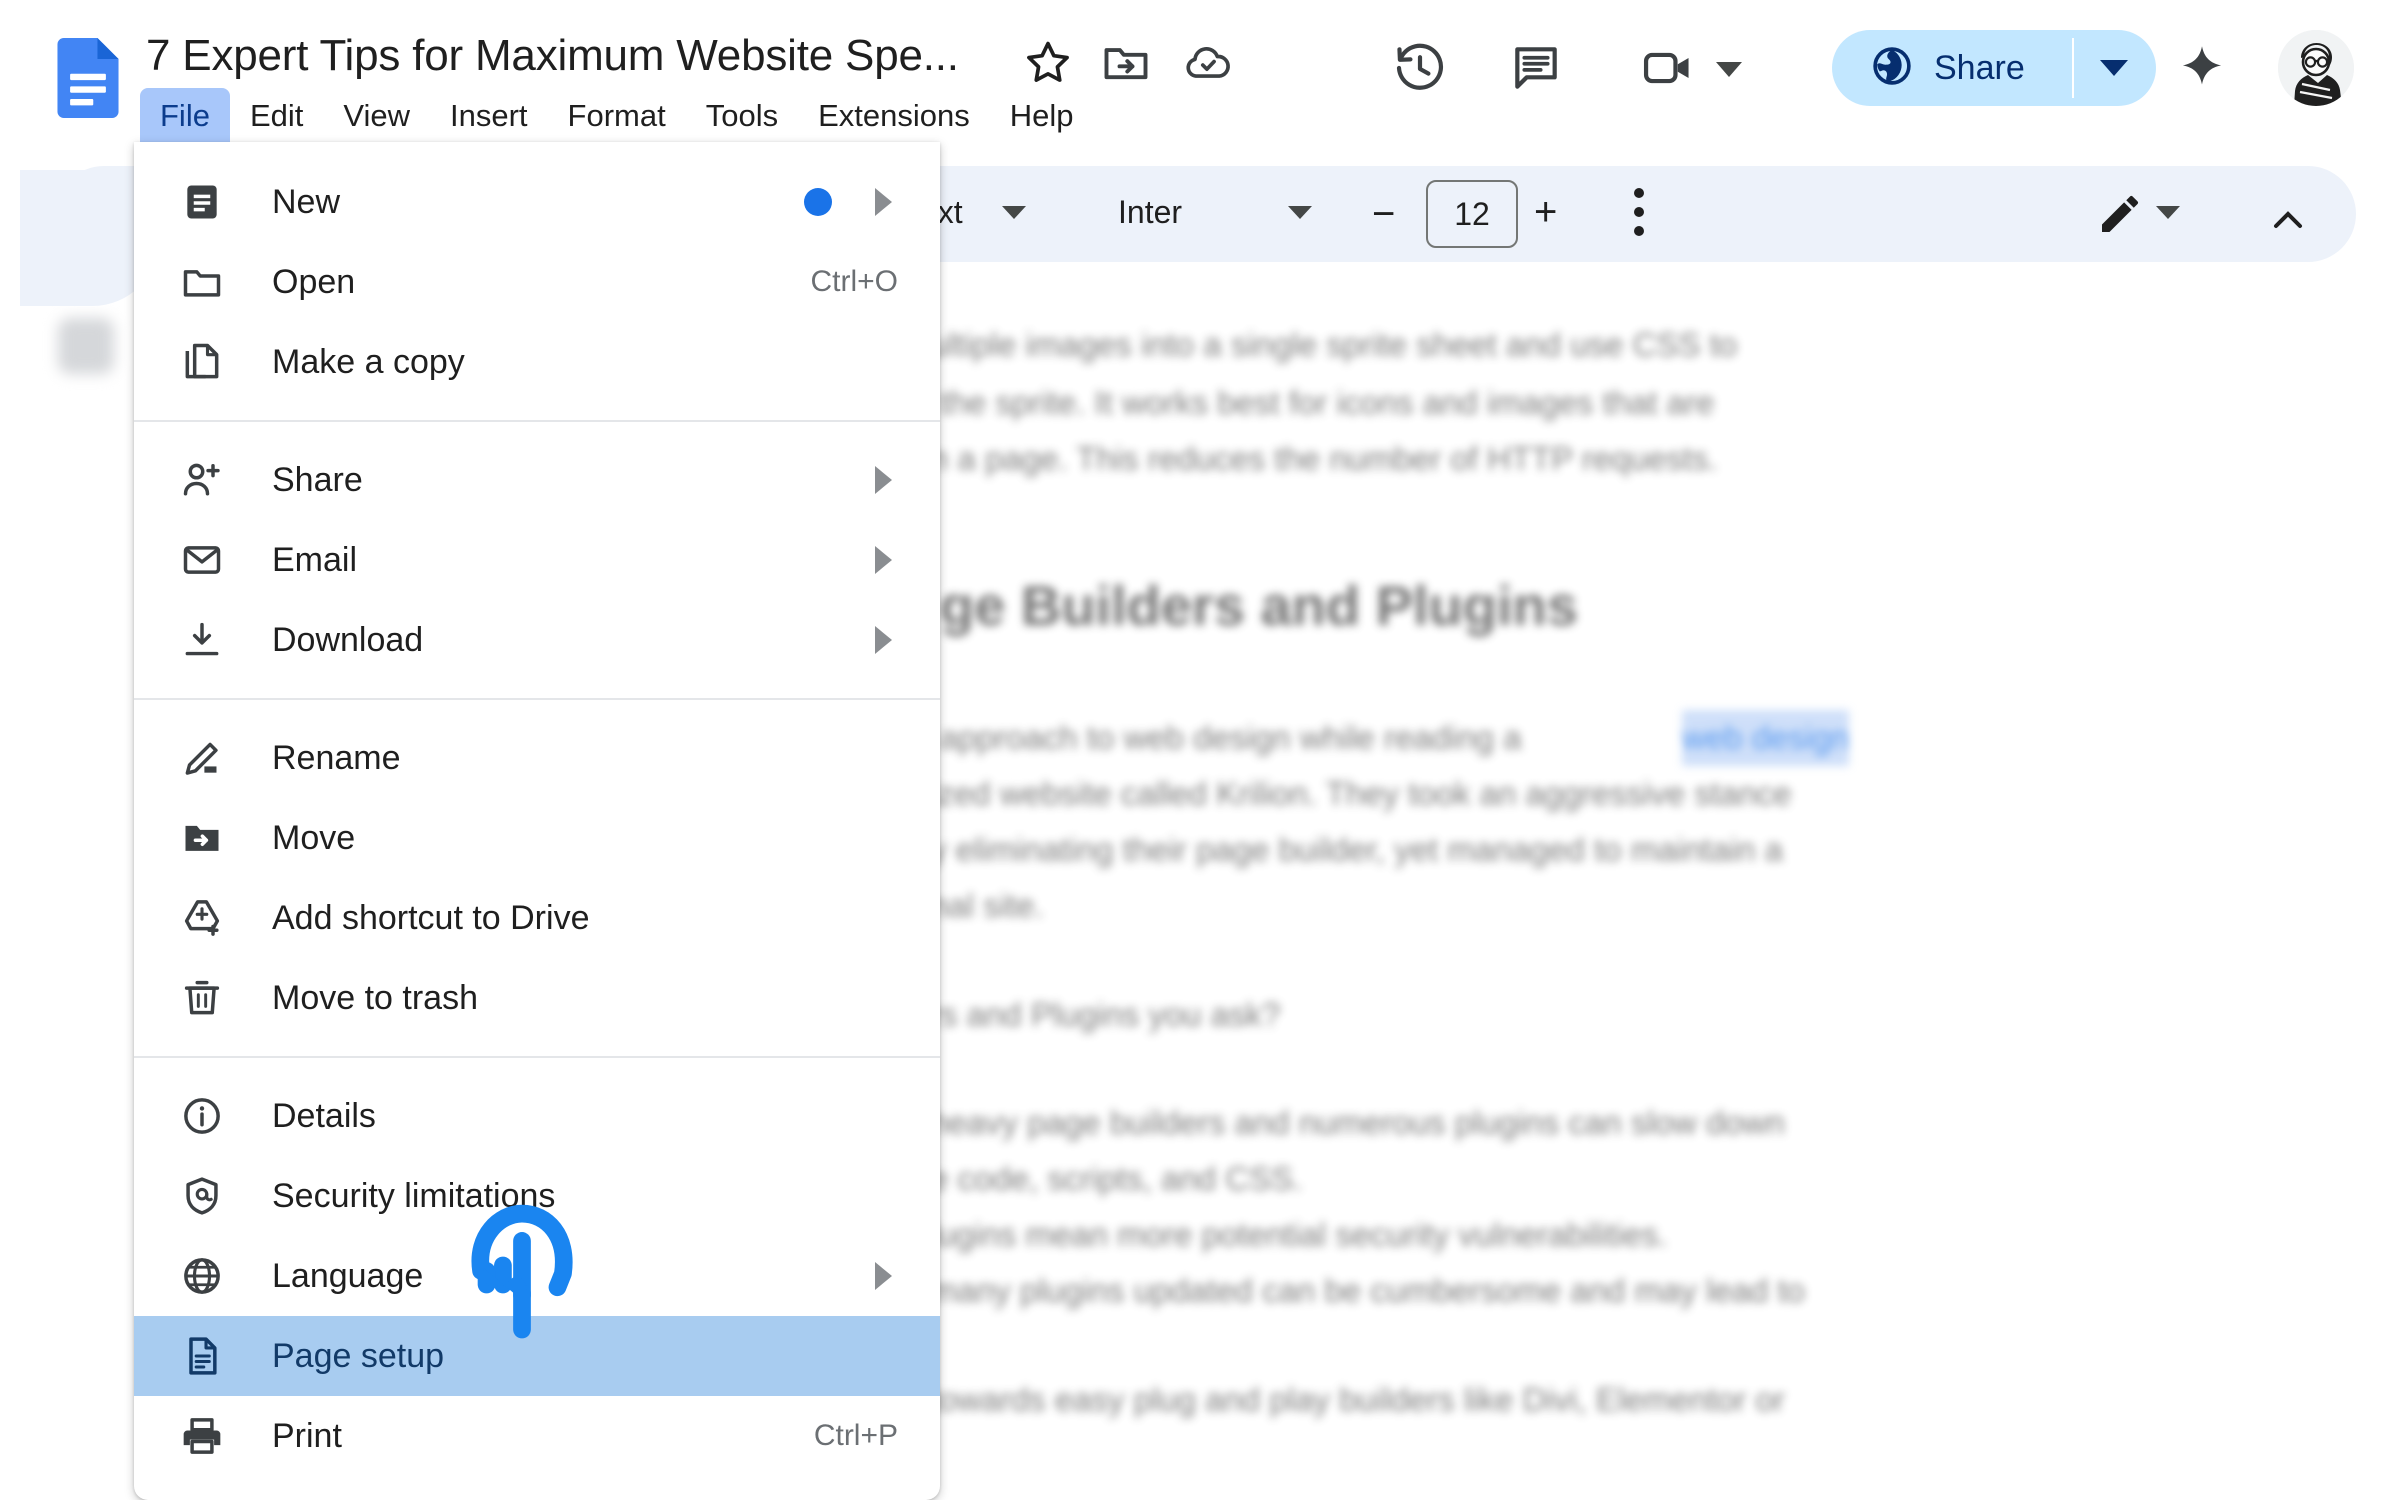 The image size is (2400, 1500). Describe the element at coordinates (537, 1436) in the screenshot. I see `menu-item-print: Print Ctrl+P` at that location.